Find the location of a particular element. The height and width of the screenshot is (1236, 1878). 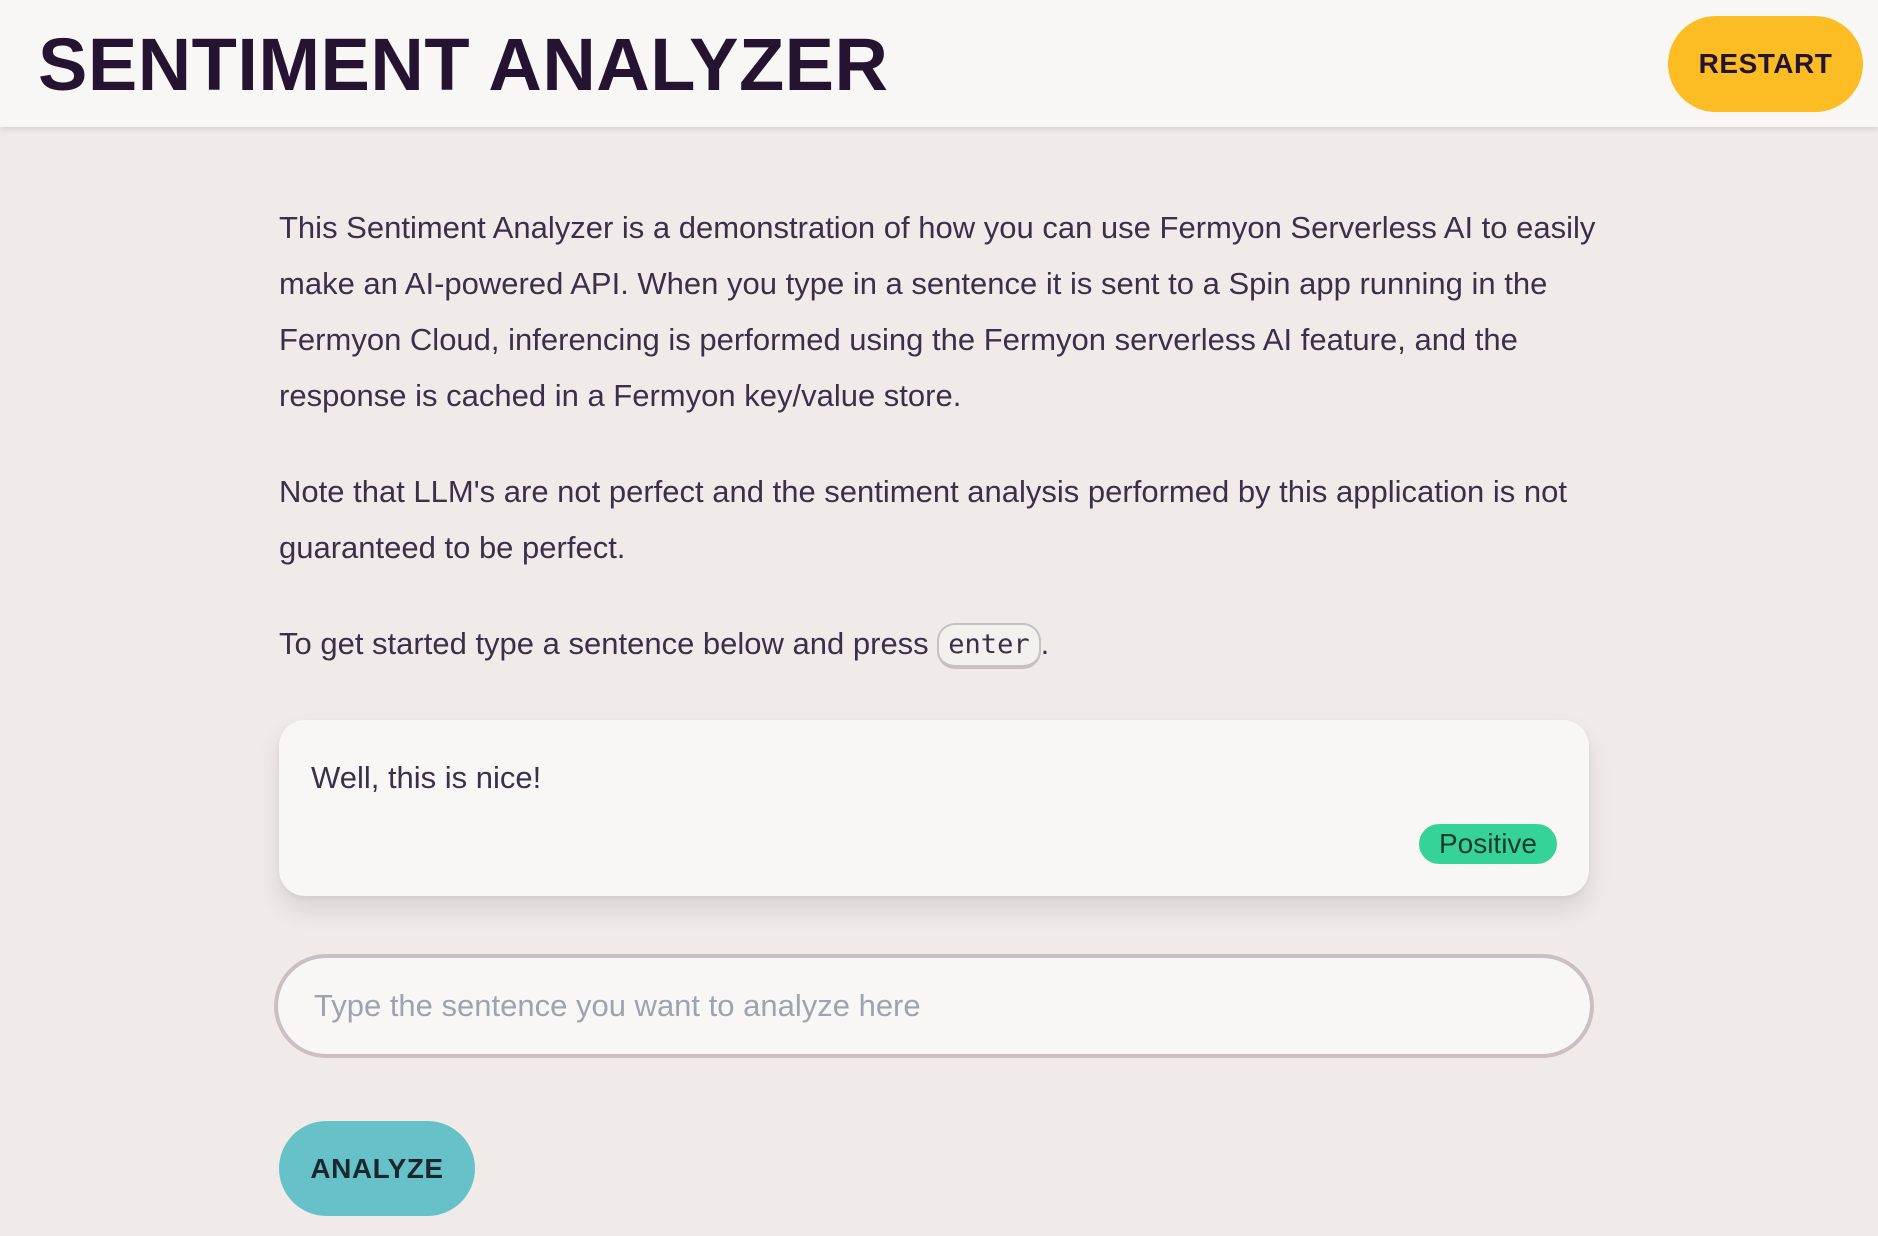

analyze-button: ANALYZE is located at coordinates (377, 1168).